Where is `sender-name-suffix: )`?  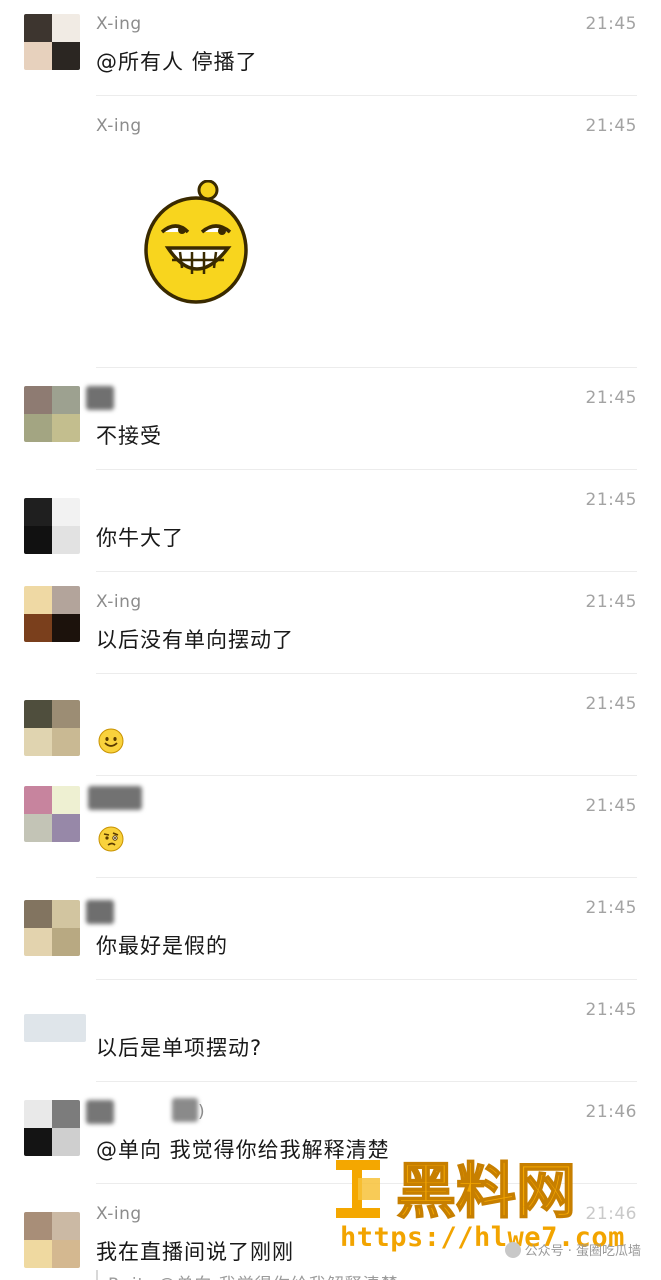 sender-name-suffix: ) is located at coordinates (202, 1112).